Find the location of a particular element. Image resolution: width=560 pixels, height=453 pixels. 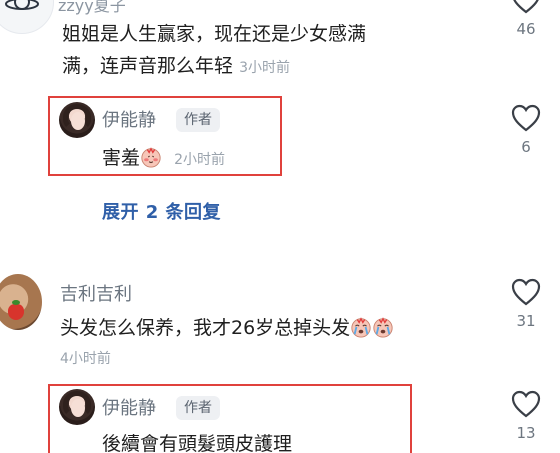

comment-text: 姐姐是人生赢家，现在还是少女感满 满，连声音那么年轻 3小时前 is located at coordinates (214, 51).